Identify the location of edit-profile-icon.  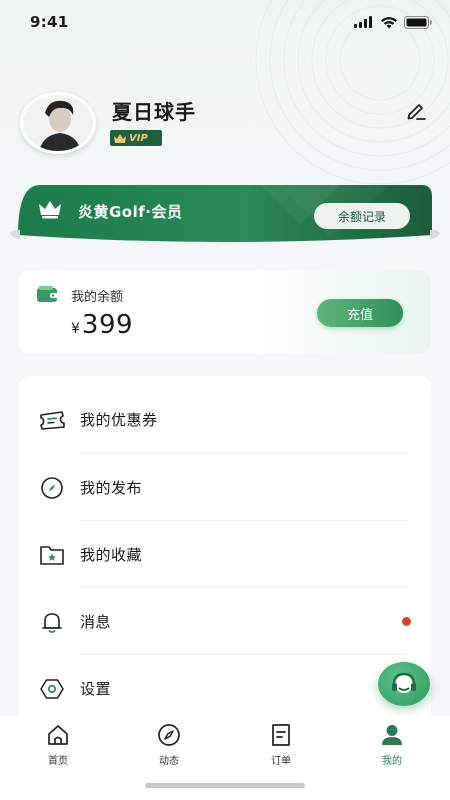
(416, 110).